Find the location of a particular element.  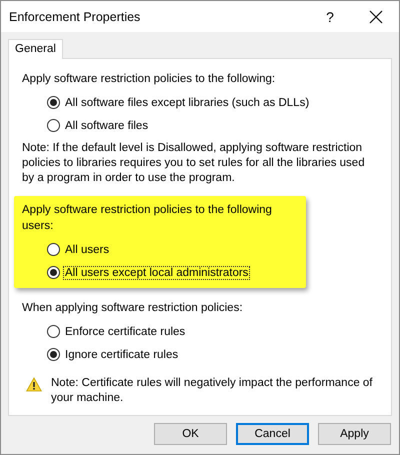

close-icon is located at coordinates (376, 17).